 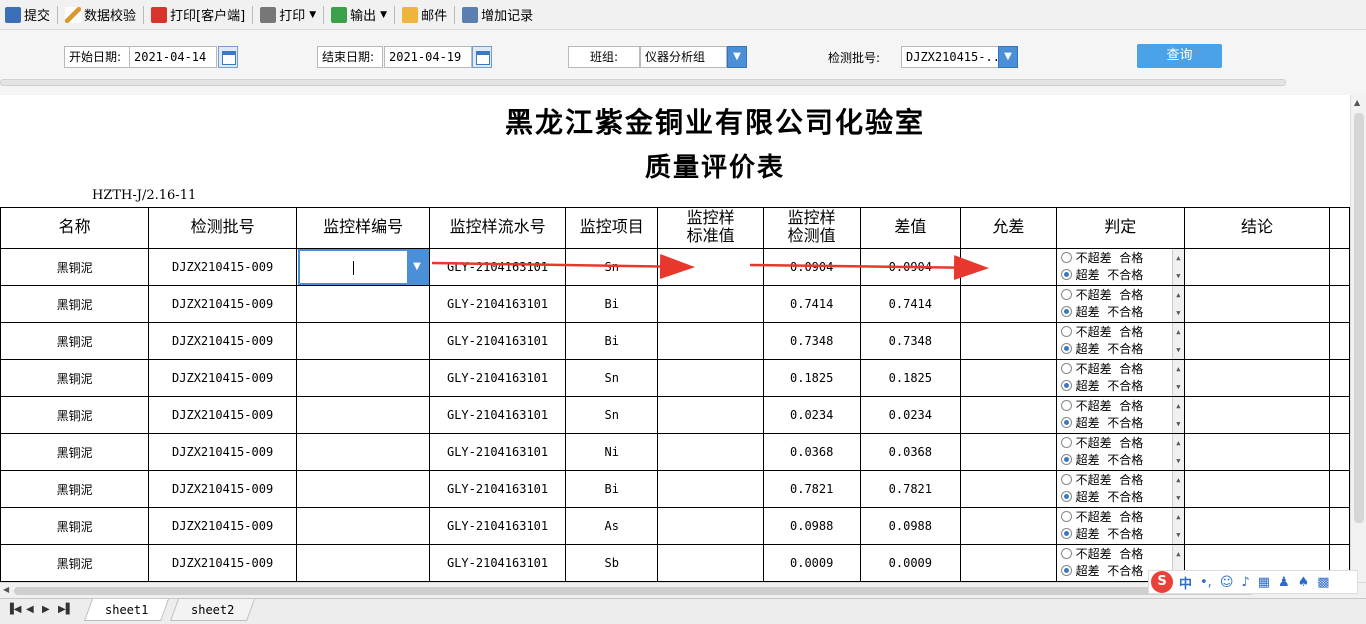 What do you see at coordinates (359, 15) in the screenshot?
I see `export-button: 输出 ▼` at bounding box center [359, 15].